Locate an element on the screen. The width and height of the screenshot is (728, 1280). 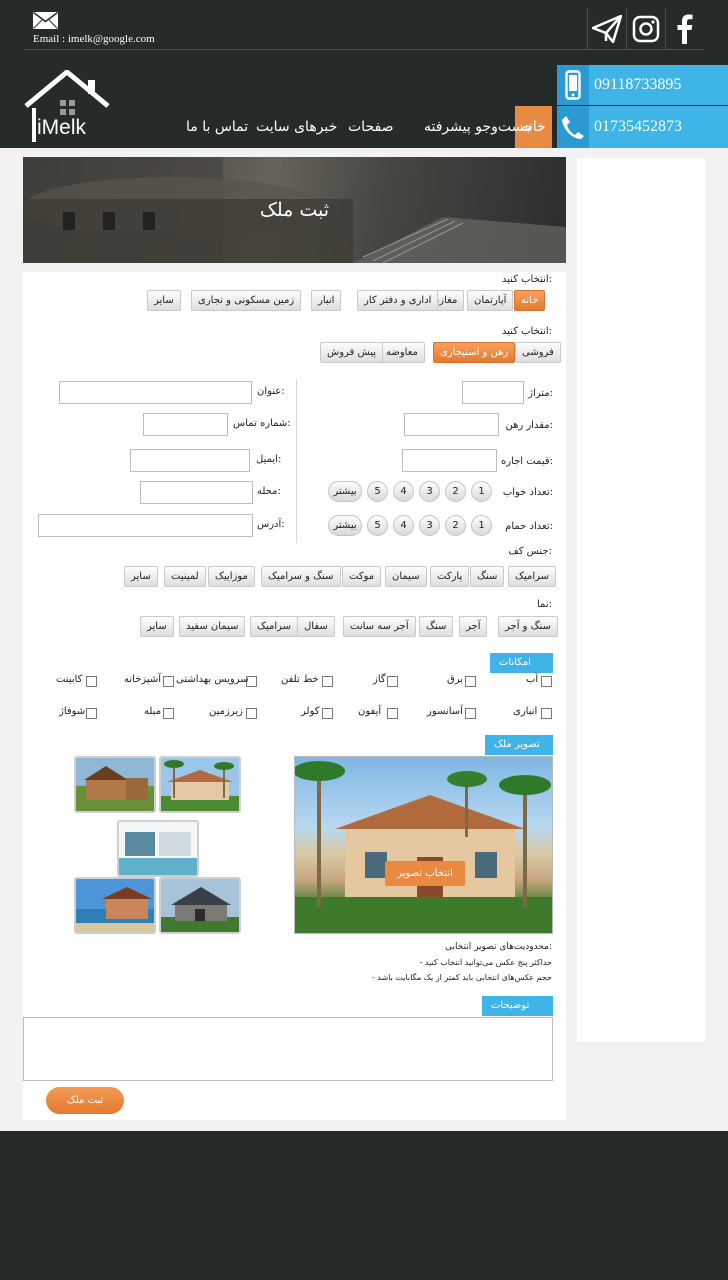
amenity-electricity-checkbox is located at coordinates (470, 681).